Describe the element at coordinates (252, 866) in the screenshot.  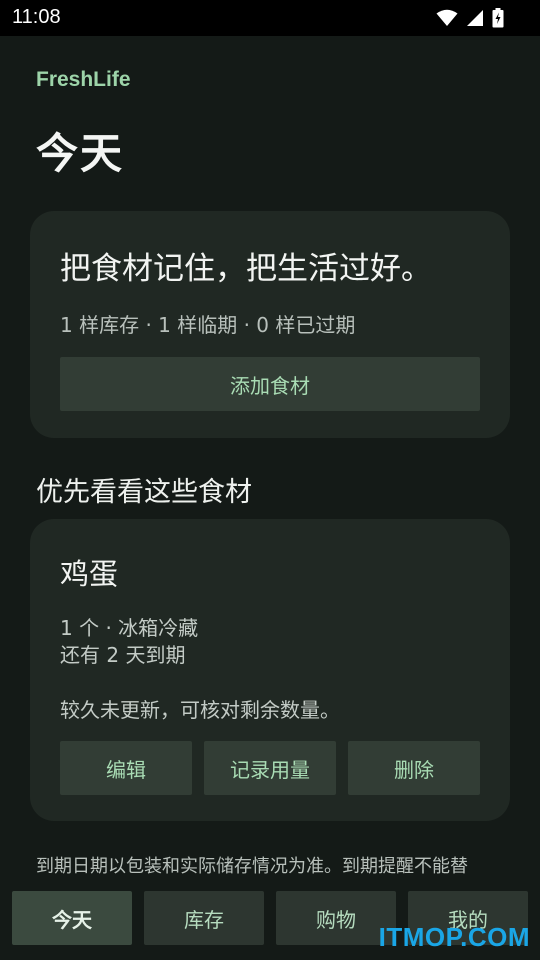
I see `expiry-disclaimer: 到期日期以包装和实际储存情况为准。到期提醒不能替` at that location.